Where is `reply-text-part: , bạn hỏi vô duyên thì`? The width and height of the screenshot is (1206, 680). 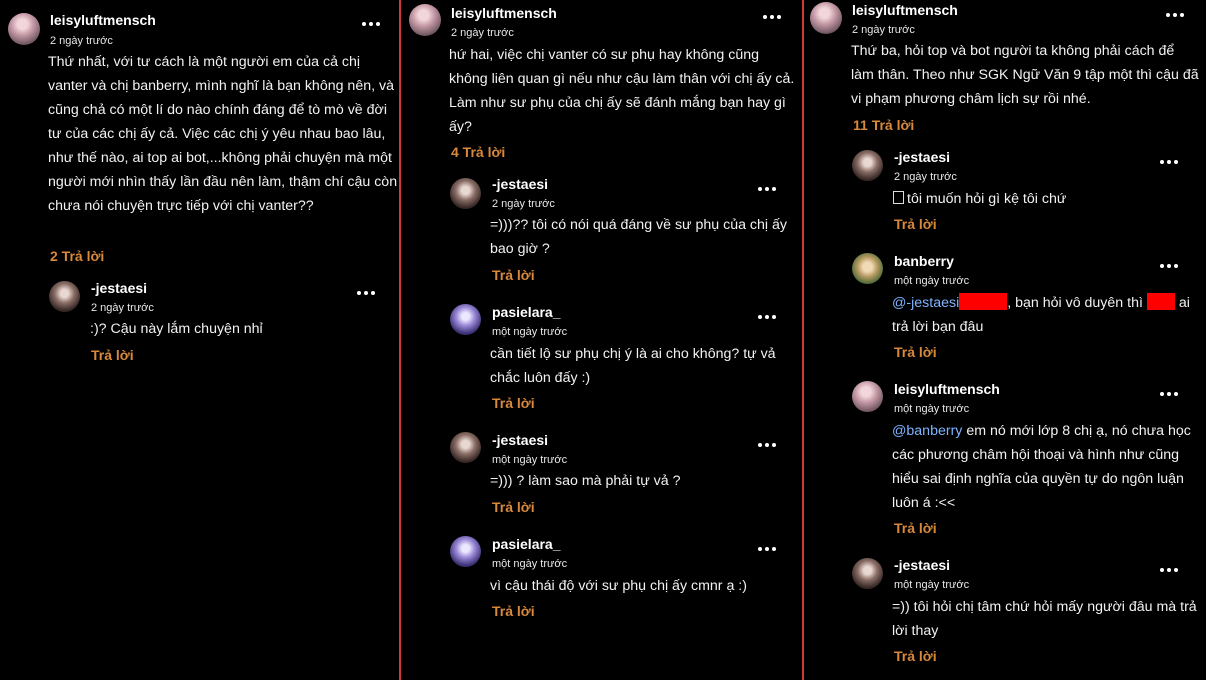
reply-text-part: , bạn hỏi vô duyên thì is located at coordinates (1075, 303).